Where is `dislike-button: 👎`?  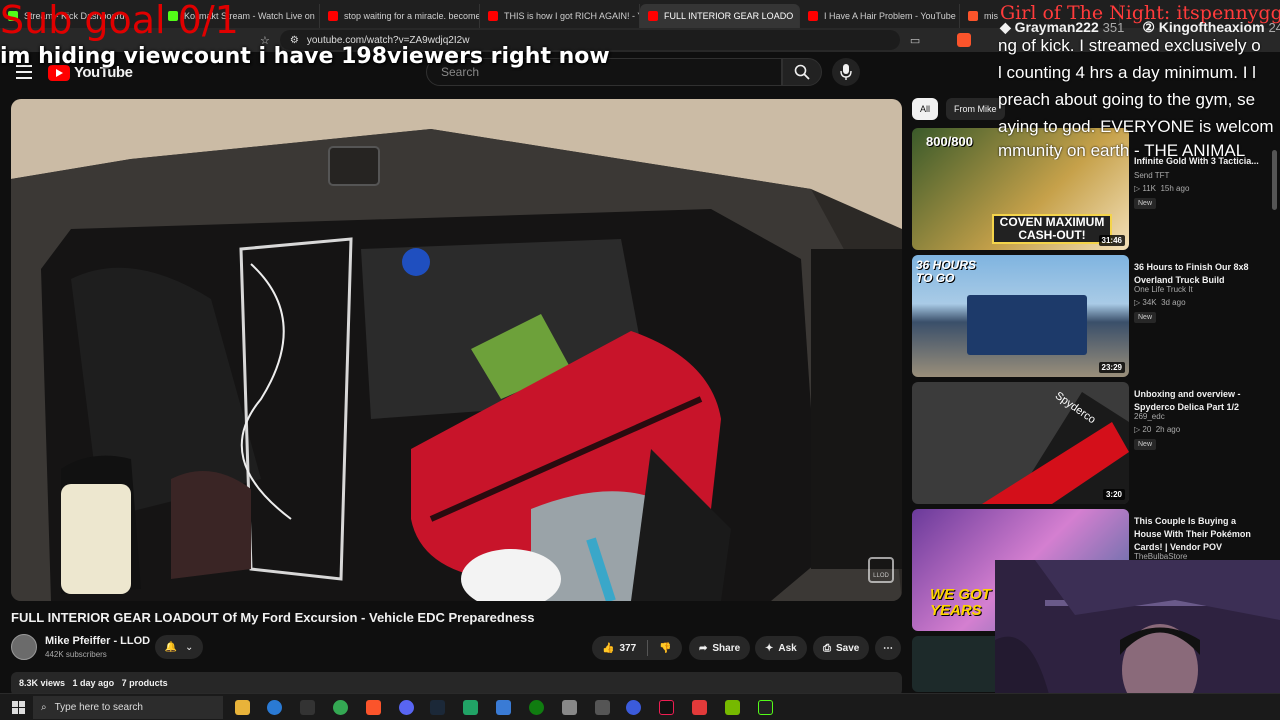 dislike-button: 👎 is located at coordinates (665, 648).